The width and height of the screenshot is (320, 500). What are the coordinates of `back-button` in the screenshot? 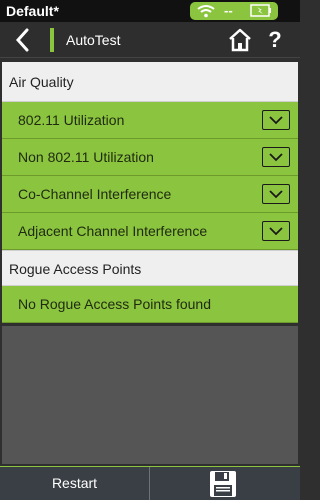 It's located at (23, 40).